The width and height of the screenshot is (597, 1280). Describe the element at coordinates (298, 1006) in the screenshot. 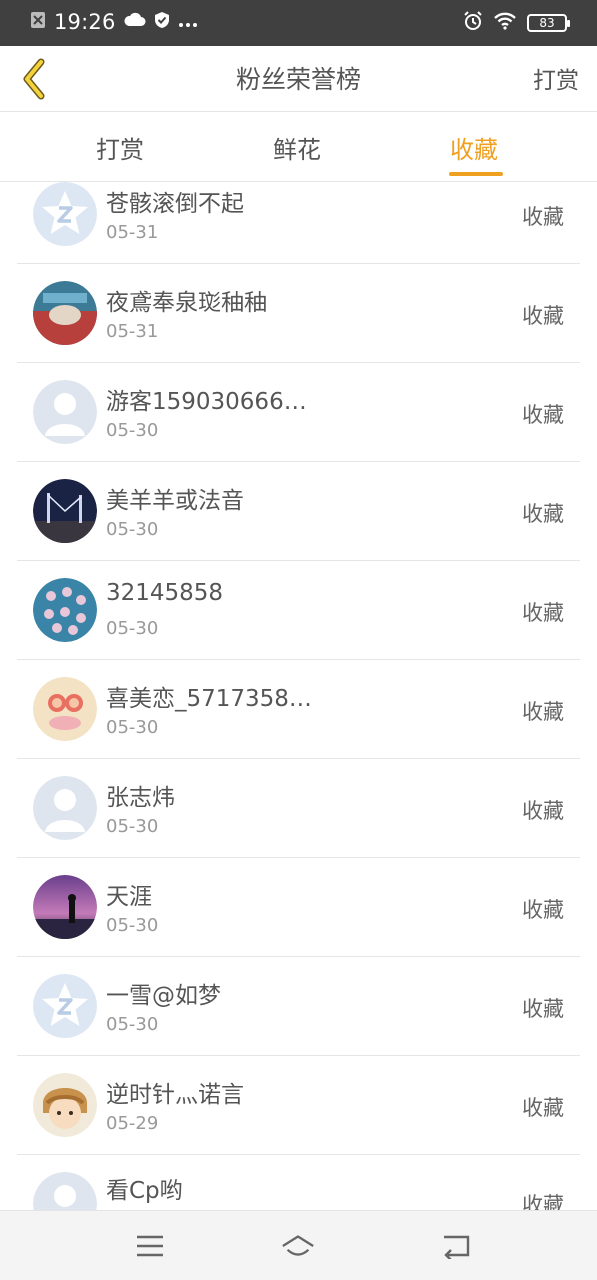

I see `list-item: 一雪@如梦 05-30 收藏` at that location.